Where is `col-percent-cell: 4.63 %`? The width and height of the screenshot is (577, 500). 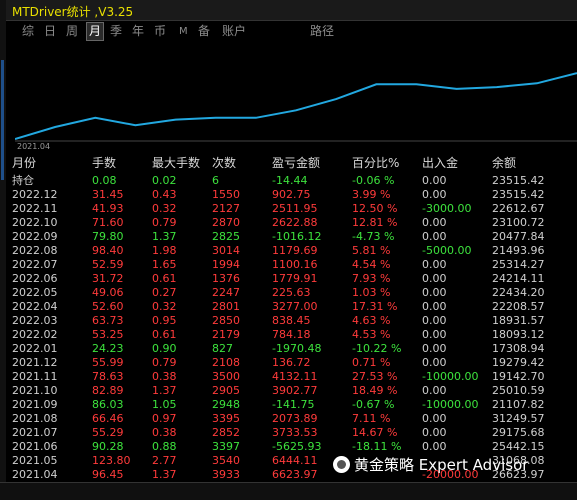
col-percent-cell: 4.63 % is located at coordinates (371, 320).